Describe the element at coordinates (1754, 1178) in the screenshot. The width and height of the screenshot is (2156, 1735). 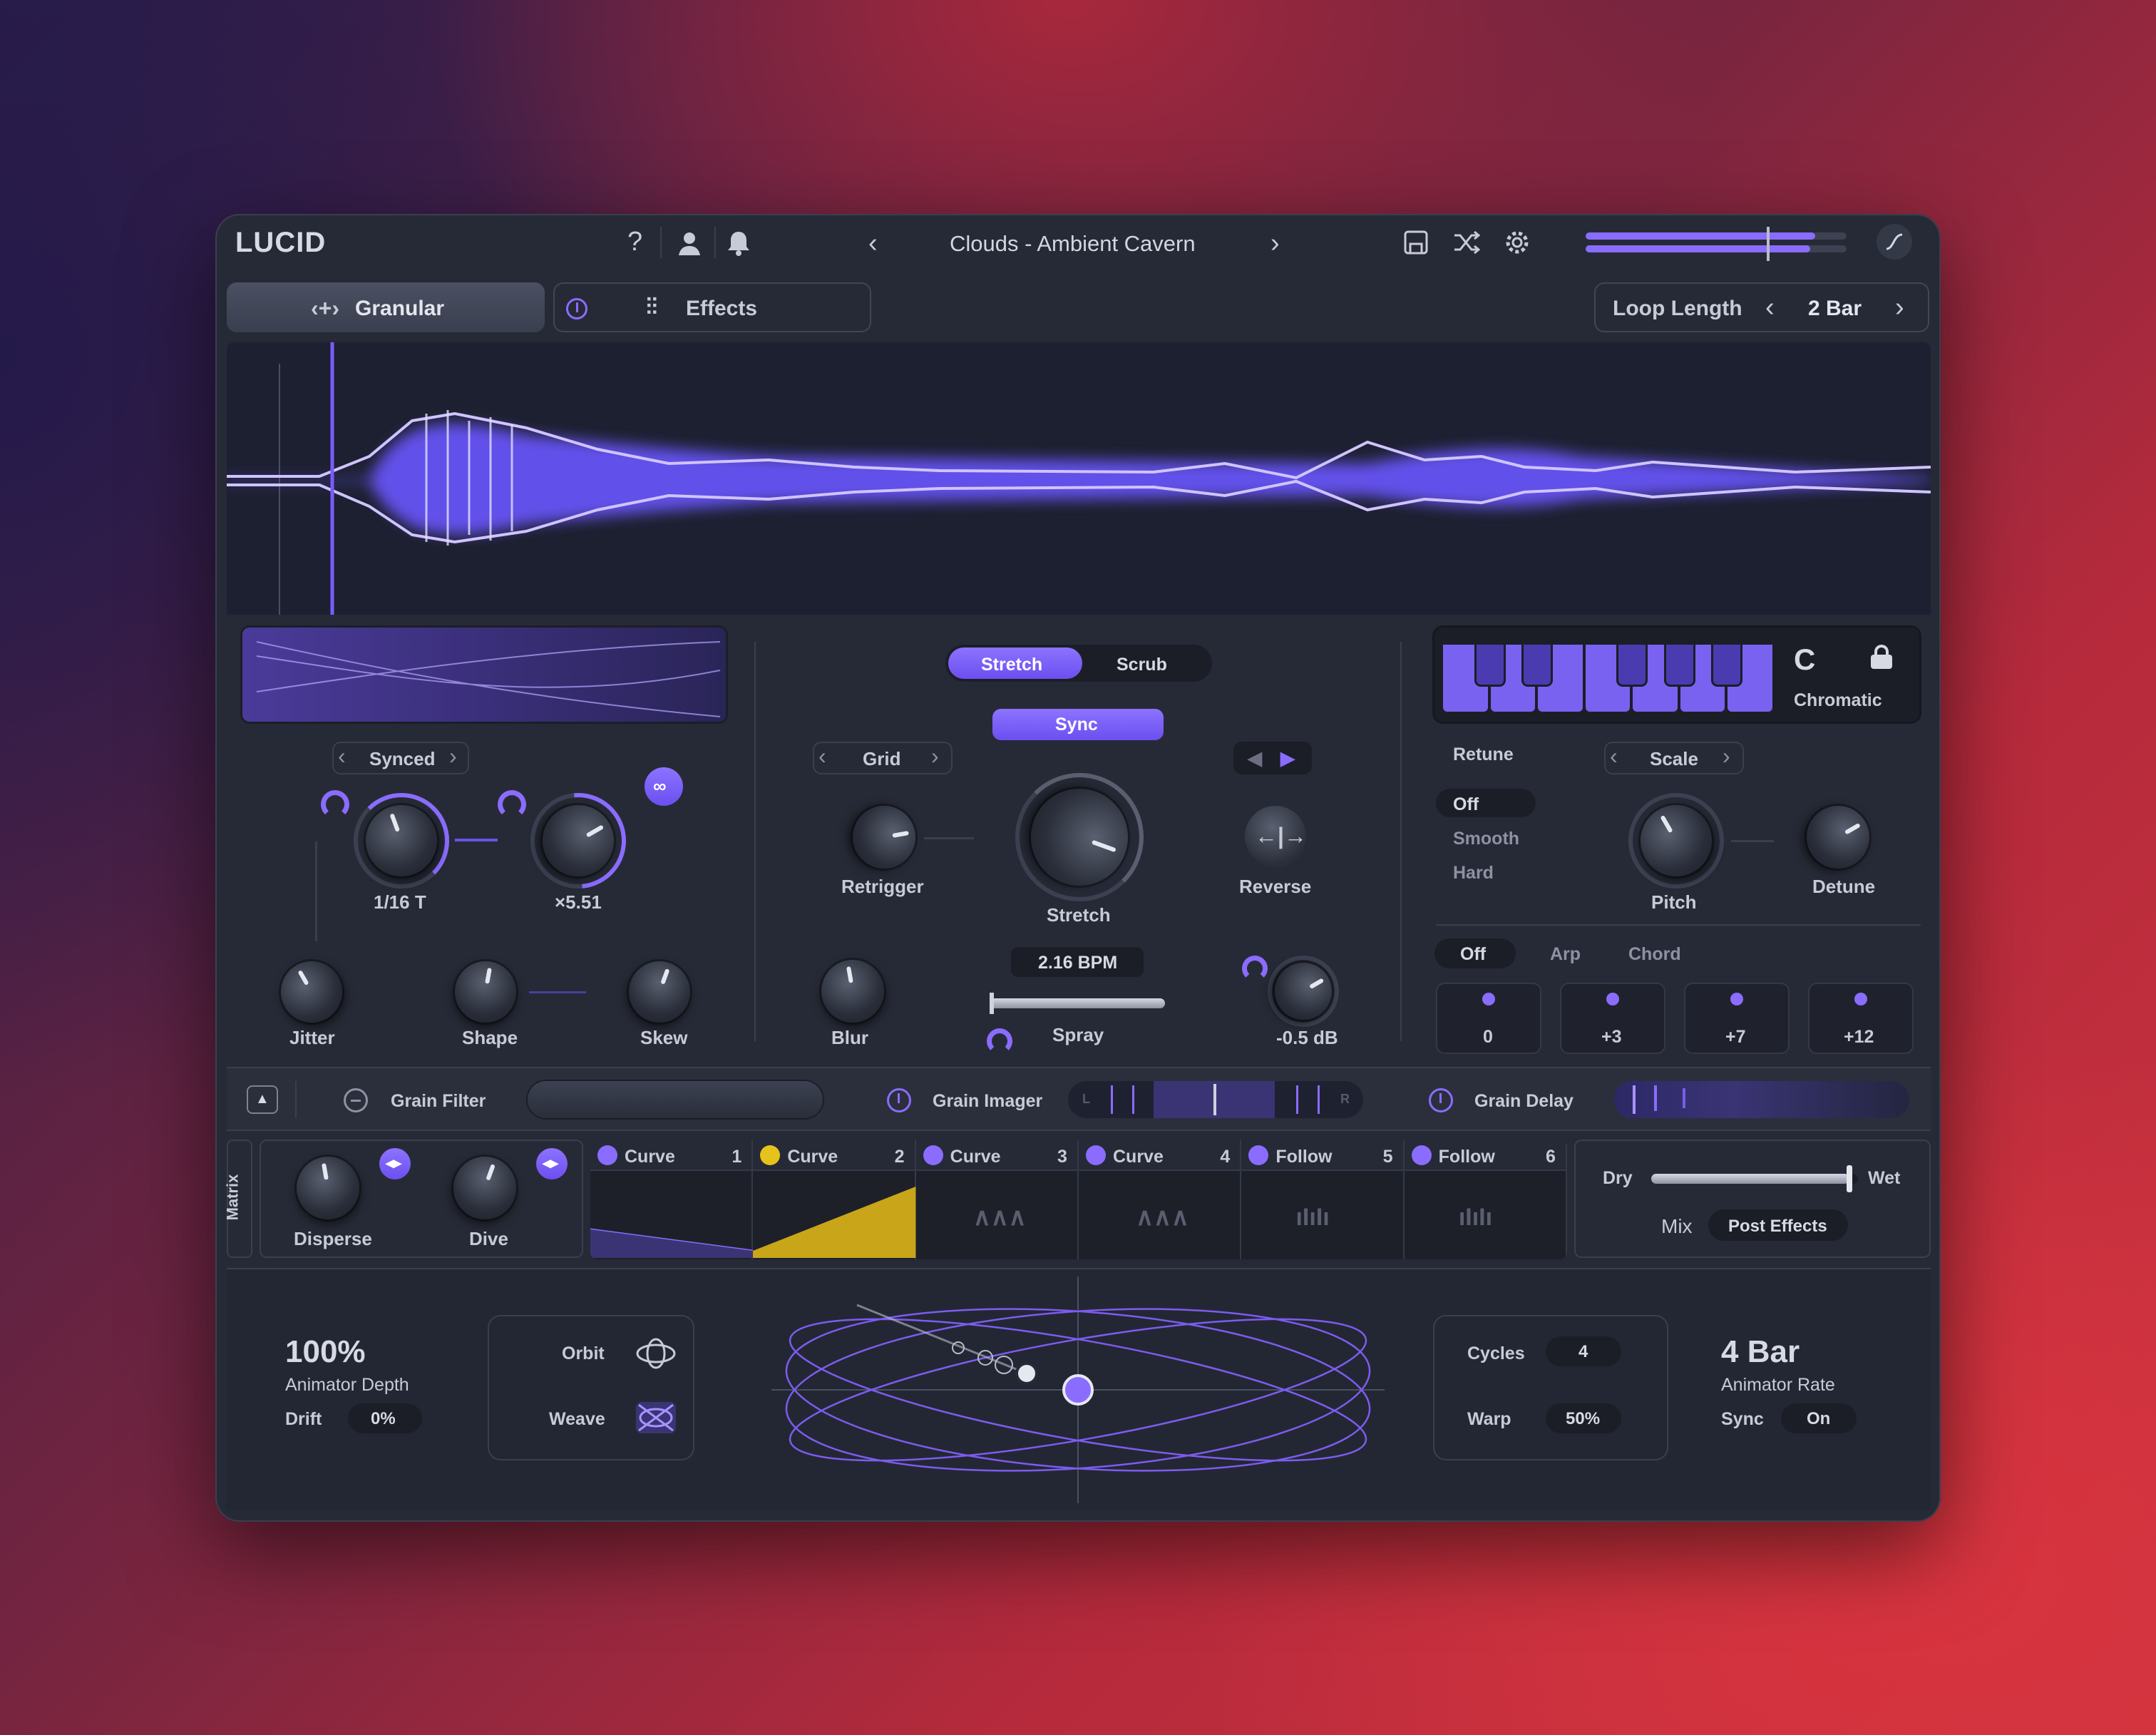
I see `mix-slider` at that location.